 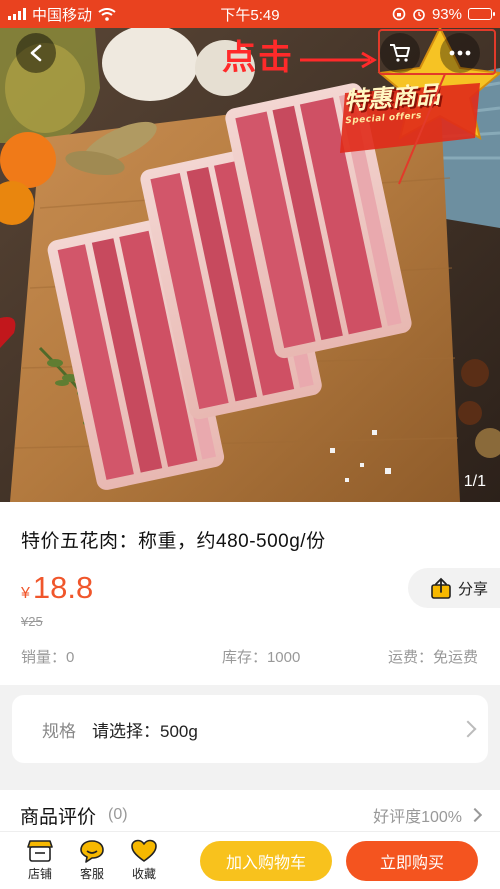 I want to click on reviews-title: 商品评价, so click(x=58, y=817).